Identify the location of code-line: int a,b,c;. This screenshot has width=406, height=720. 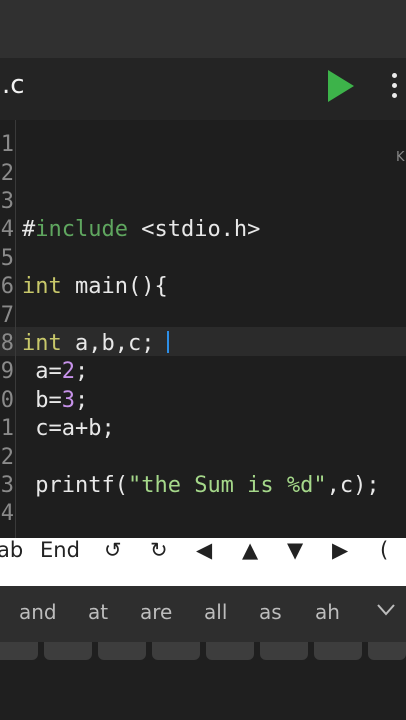
(88, 343).